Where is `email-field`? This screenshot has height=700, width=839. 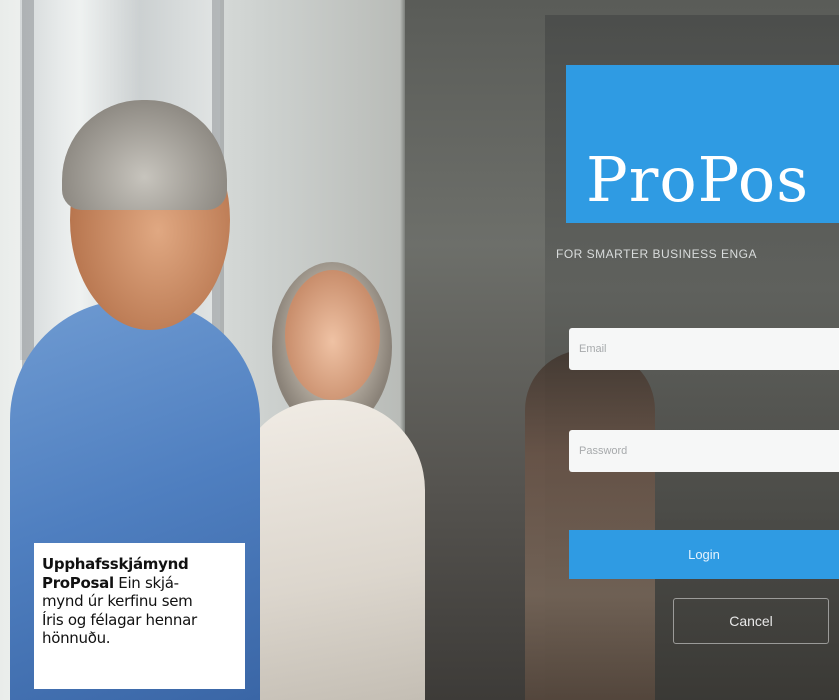
email-field is located at coordinates (704, 349).